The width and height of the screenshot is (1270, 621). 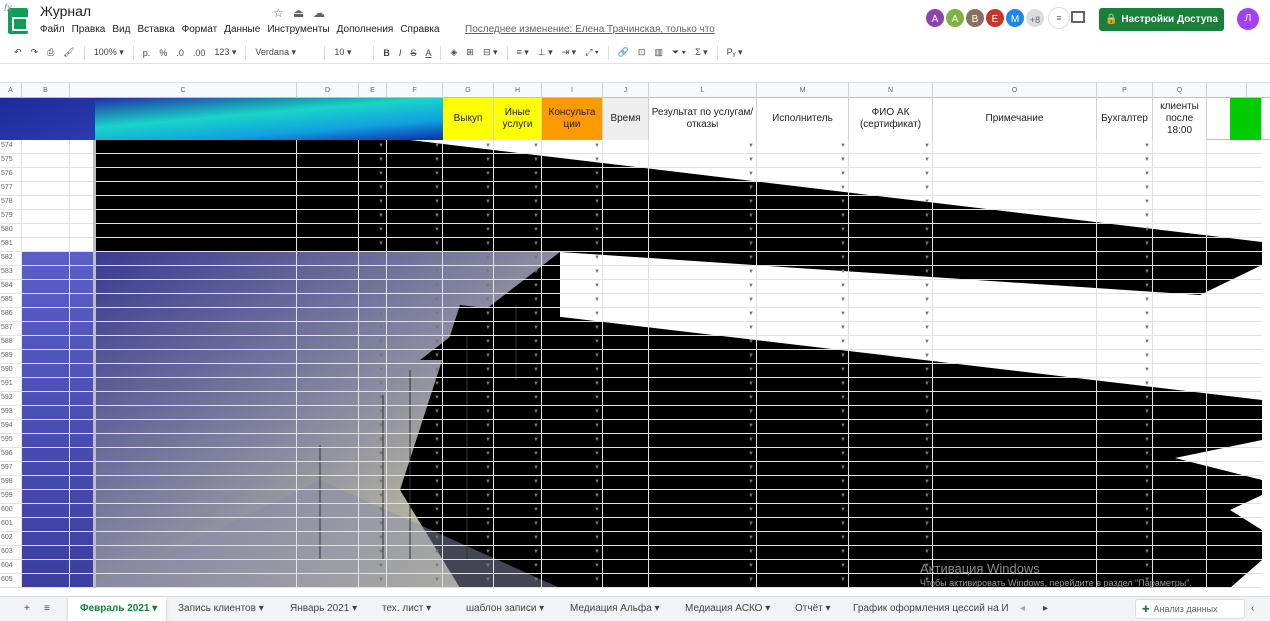 What do you see at coordinates (1246, 119) in the screenshot?
I see `header-cell-green` at bounding box center [1246, 119].